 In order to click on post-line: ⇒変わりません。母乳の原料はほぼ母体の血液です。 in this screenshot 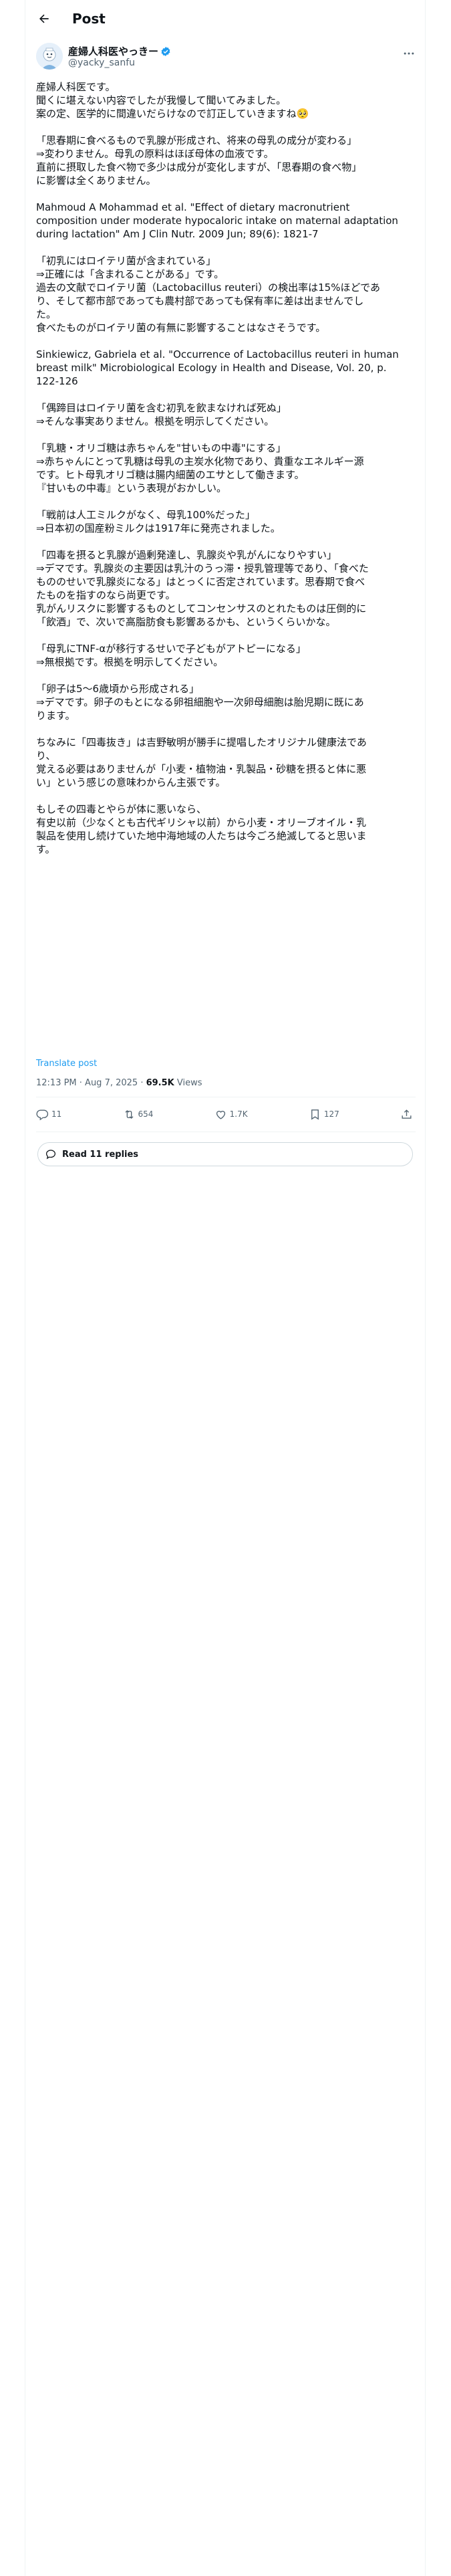, I will do `click(155, 154)`.